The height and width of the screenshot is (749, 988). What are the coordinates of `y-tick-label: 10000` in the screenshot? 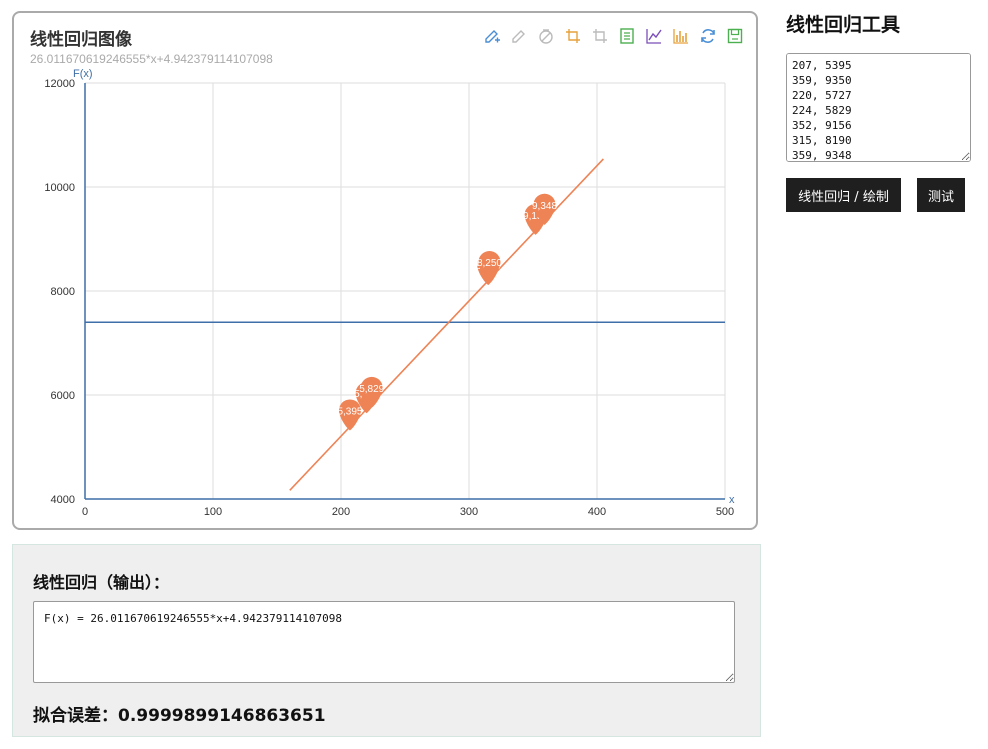 It's located at (59, 188).